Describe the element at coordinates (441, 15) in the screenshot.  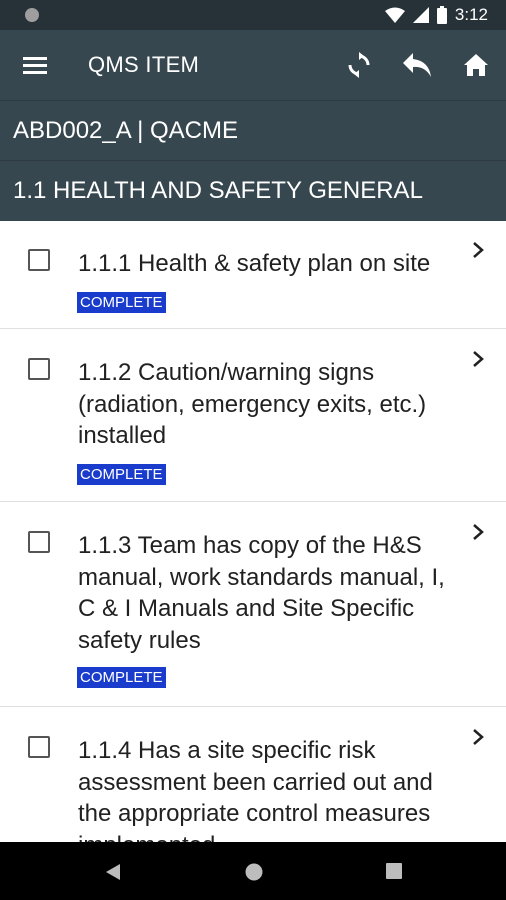
I see `battery-icon` at that location.